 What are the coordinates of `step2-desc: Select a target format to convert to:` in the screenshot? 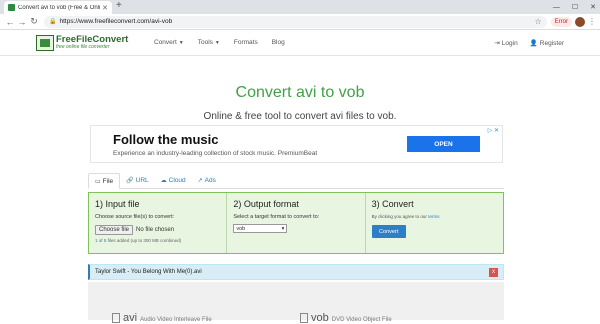 It's located at (276, 217).